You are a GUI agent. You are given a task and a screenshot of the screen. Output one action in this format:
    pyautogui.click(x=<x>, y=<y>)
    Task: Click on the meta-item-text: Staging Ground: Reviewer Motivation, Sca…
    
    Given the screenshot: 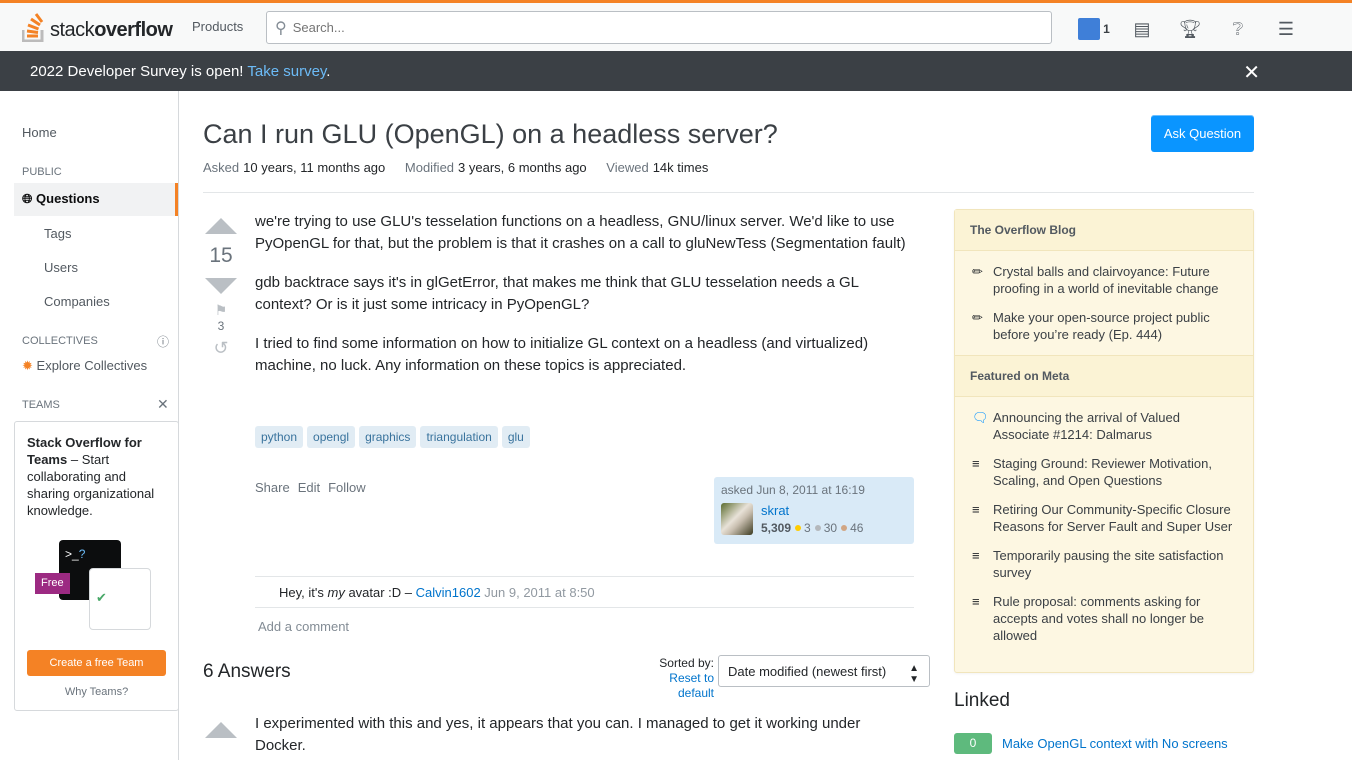 What is the action you would take?
    pyautogui.click(x=1102, y=472)
    